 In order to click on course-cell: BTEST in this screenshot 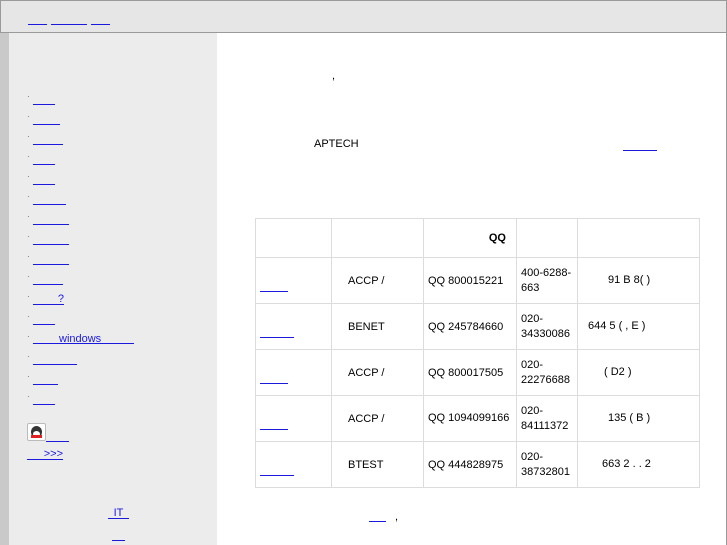, I will do `click(377, 464)`.